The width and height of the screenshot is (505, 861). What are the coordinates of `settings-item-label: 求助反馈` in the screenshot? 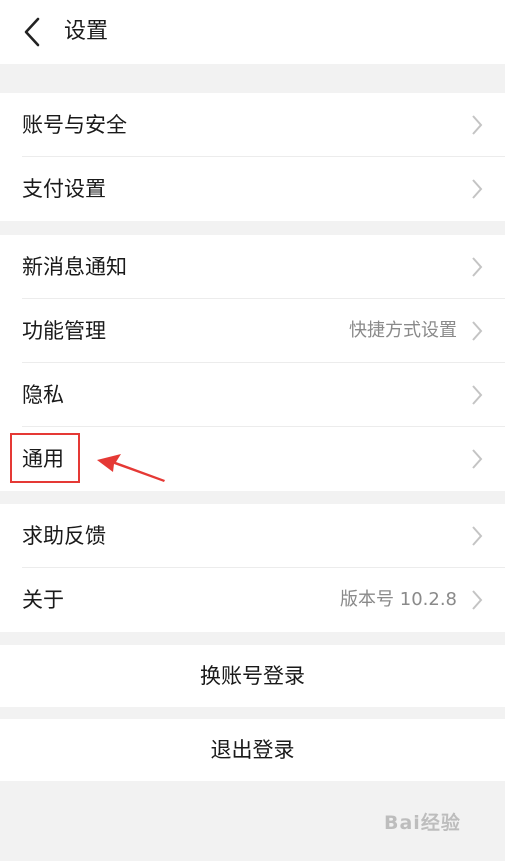 It's located at (64, 536).